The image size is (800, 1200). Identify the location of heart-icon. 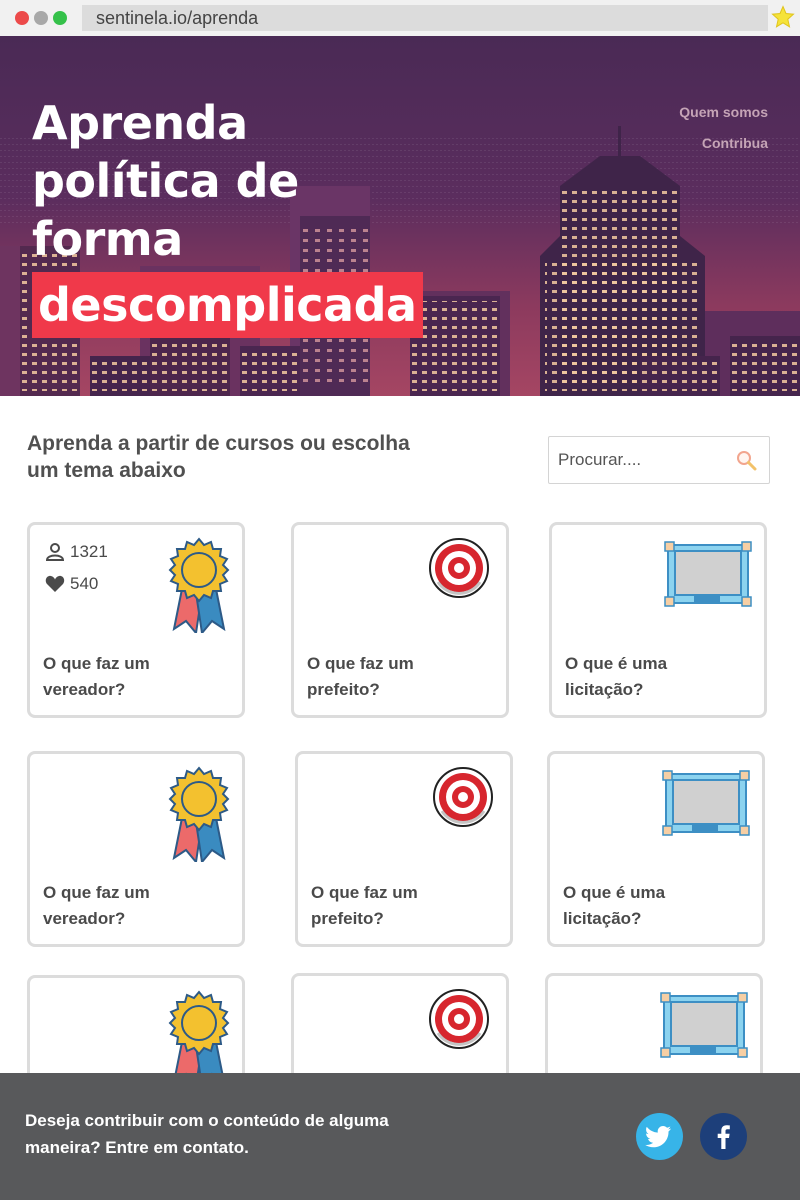
(55, 583).